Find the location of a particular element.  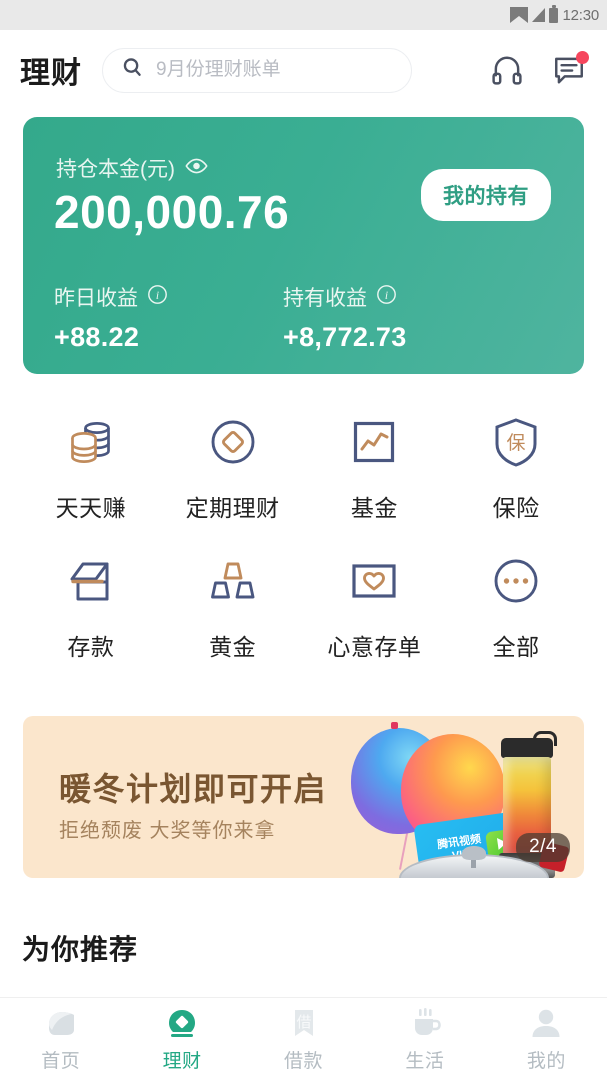

svg-text: 保 is located at coordinates (516, 443).